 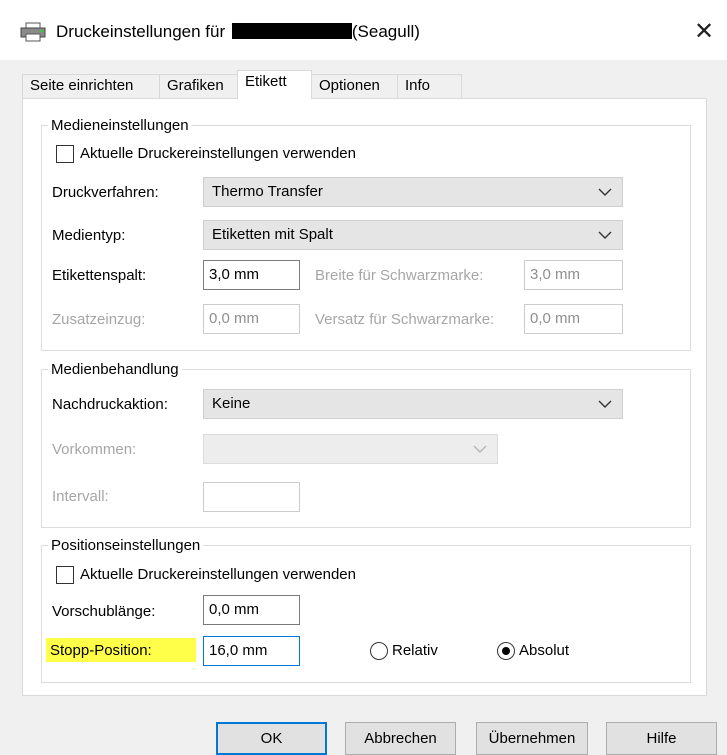 What do you see at coordinates (120, 125) in the screenshot?
I see `group-media-settings-legend: Medieneinstellungen` at bounding box center [120, 125].